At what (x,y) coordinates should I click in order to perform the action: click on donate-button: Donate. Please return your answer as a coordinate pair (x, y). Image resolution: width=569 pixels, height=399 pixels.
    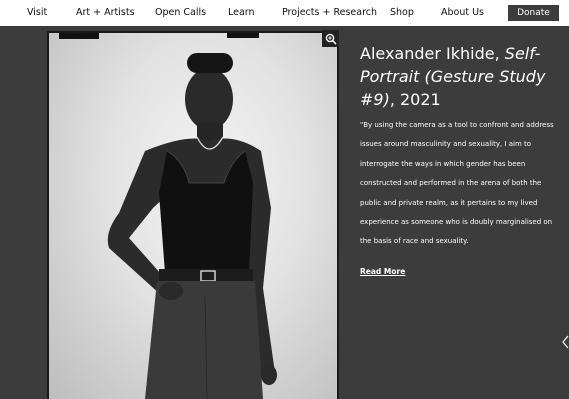
    Looking at the image, I should click on (533, 13).